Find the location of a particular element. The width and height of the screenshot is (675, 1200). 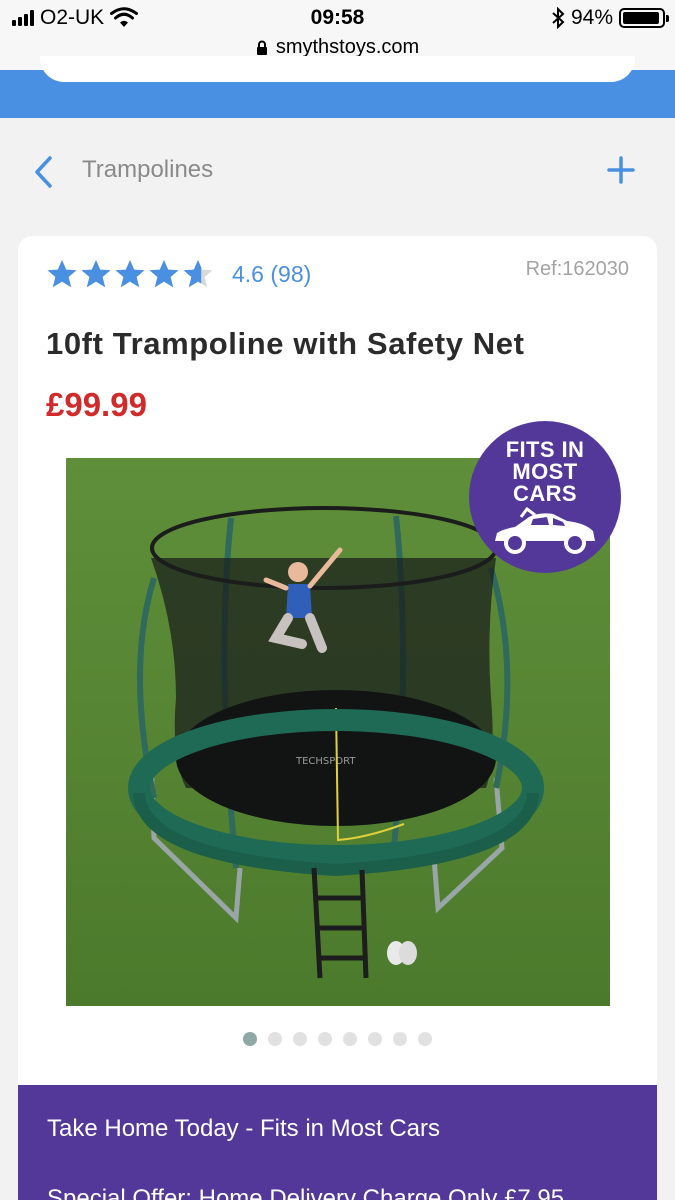

site-header is located at coordinates (337, 87).